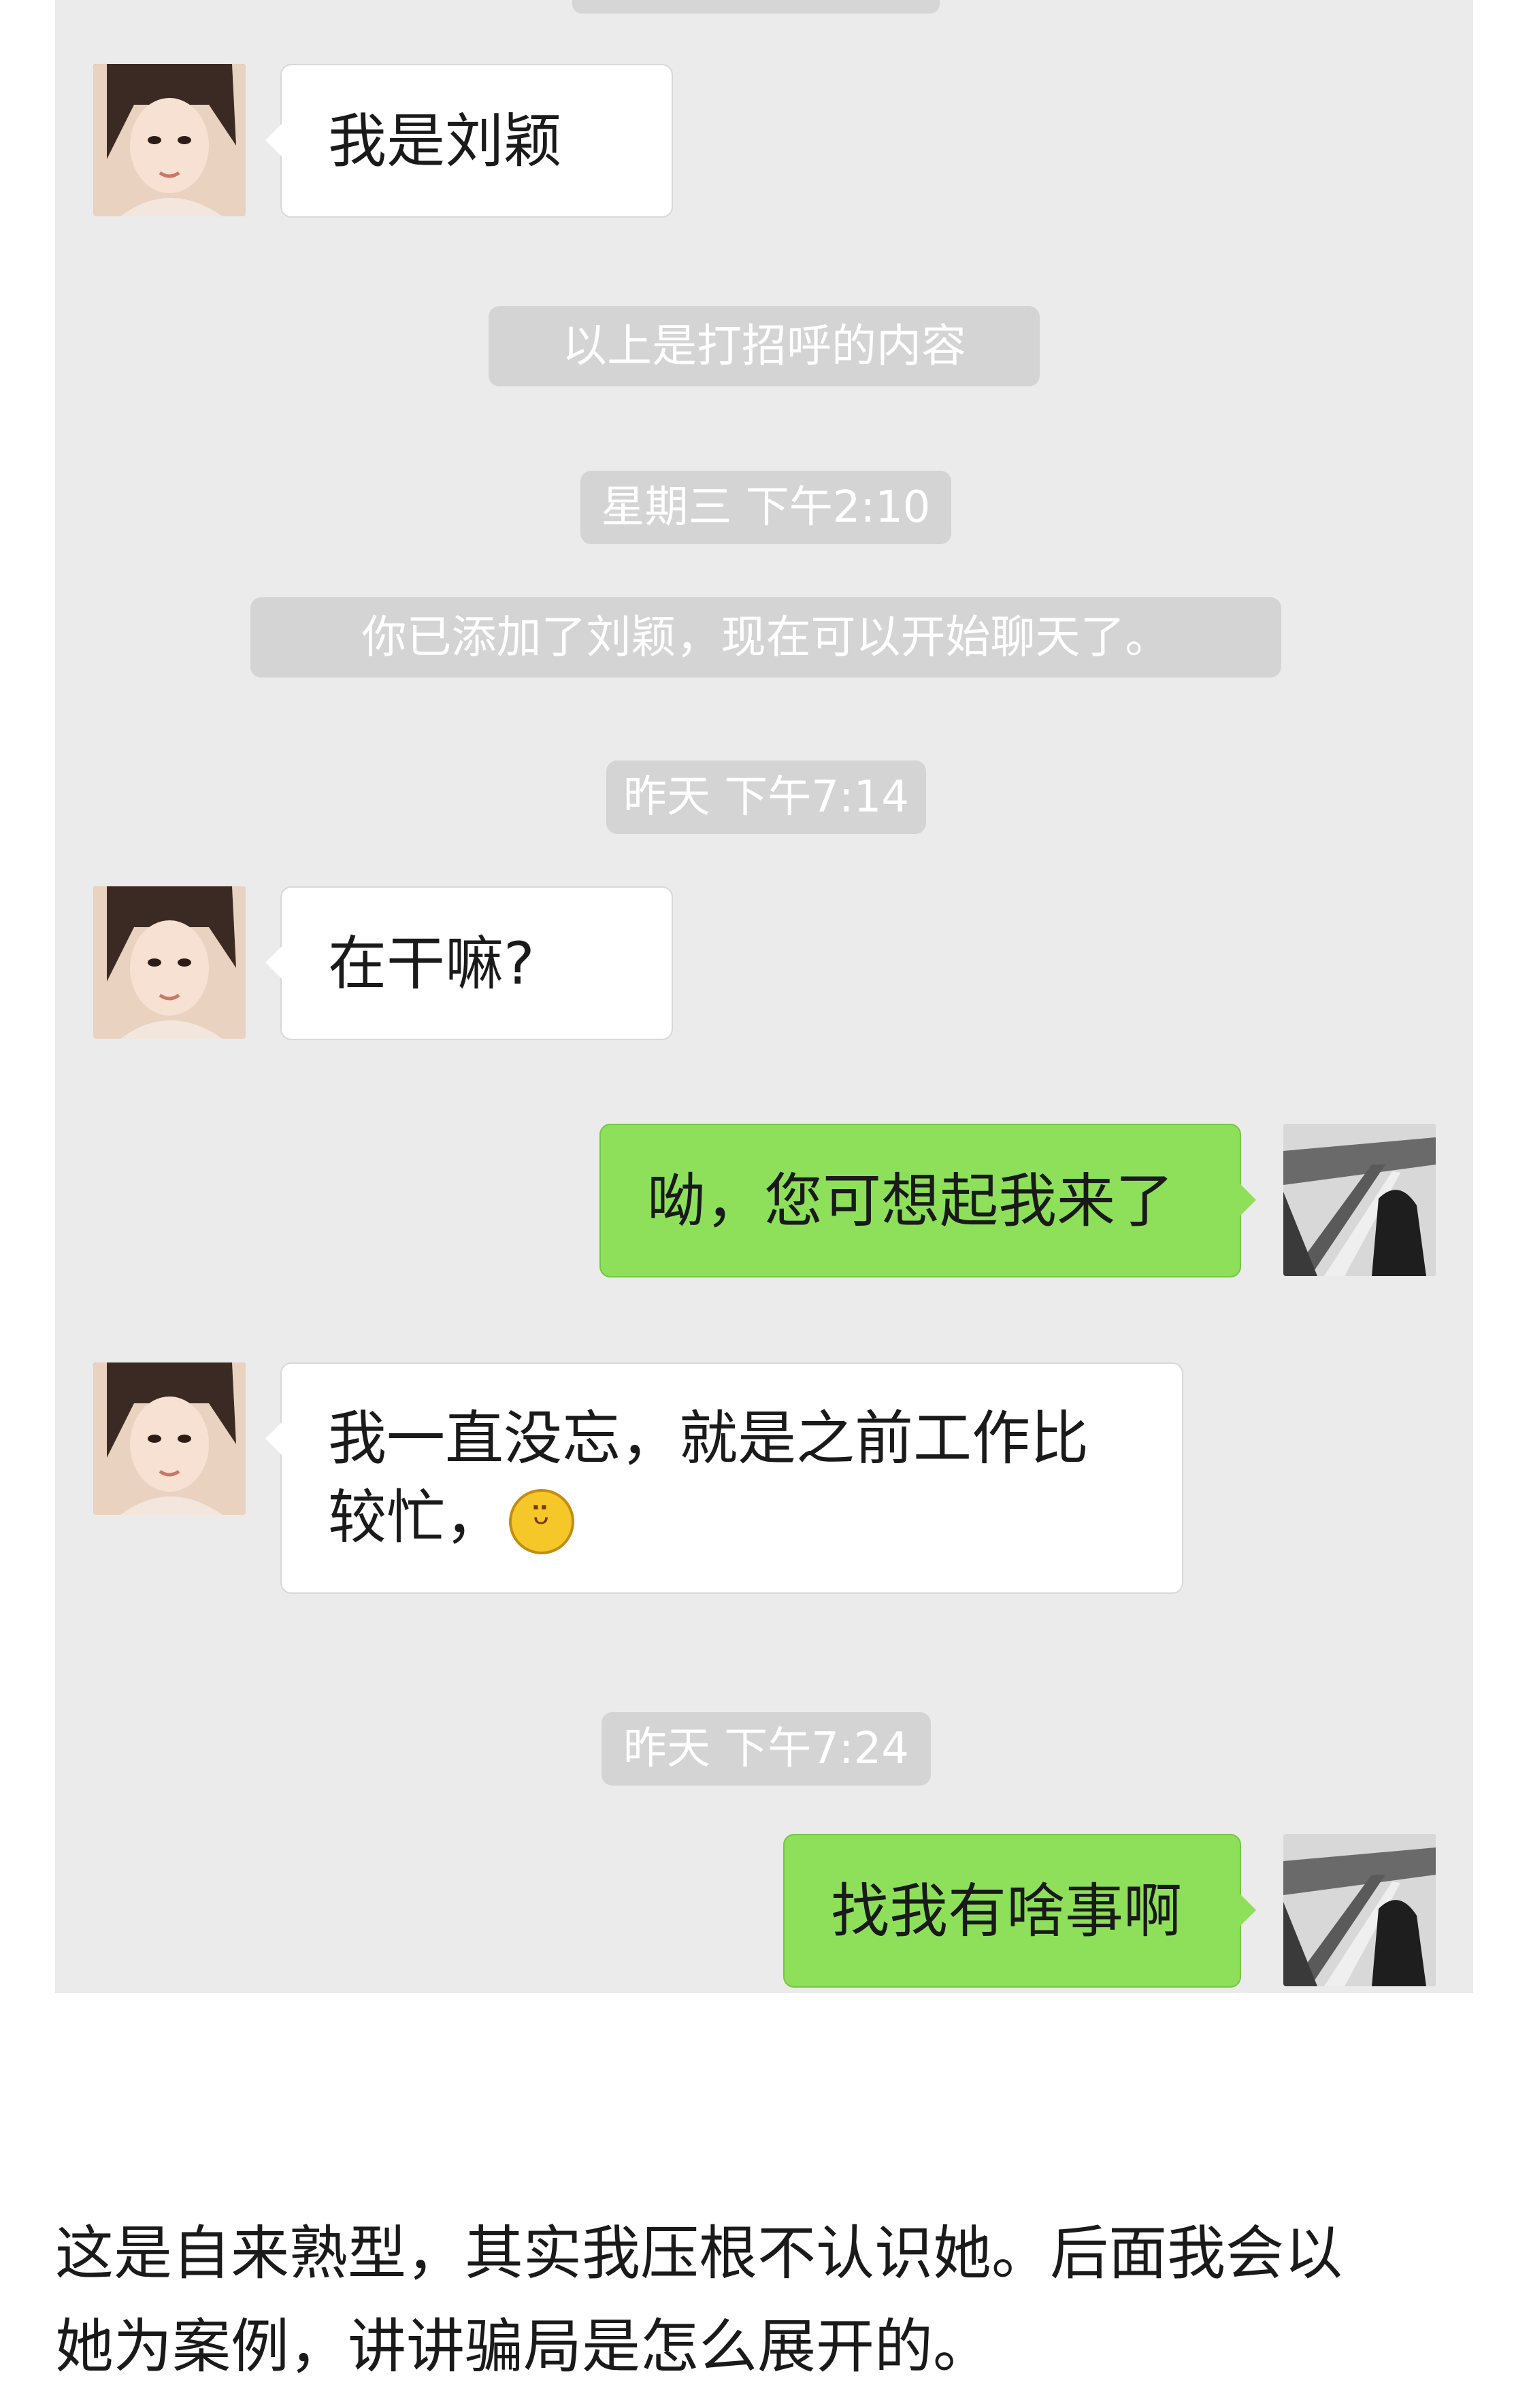 The image size is (1531, 2408). I want to click on incoming-message-bubble: 在干嘛?, so click(469, 963).